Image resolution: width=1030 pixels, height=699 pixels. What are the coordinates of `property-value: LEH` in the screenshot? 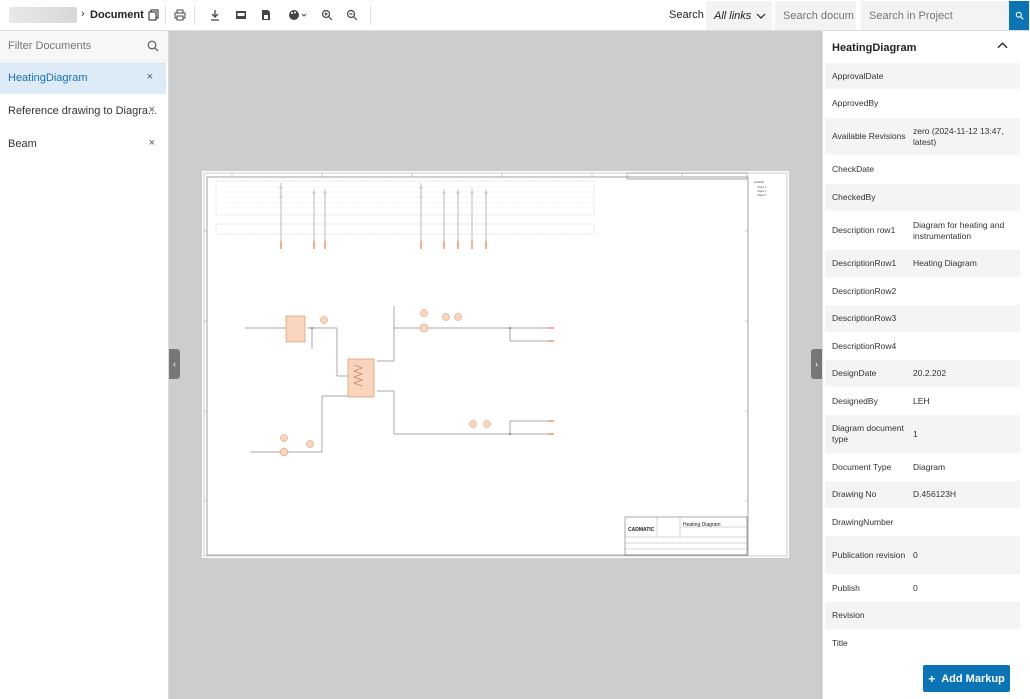 It's located at (921, 400).